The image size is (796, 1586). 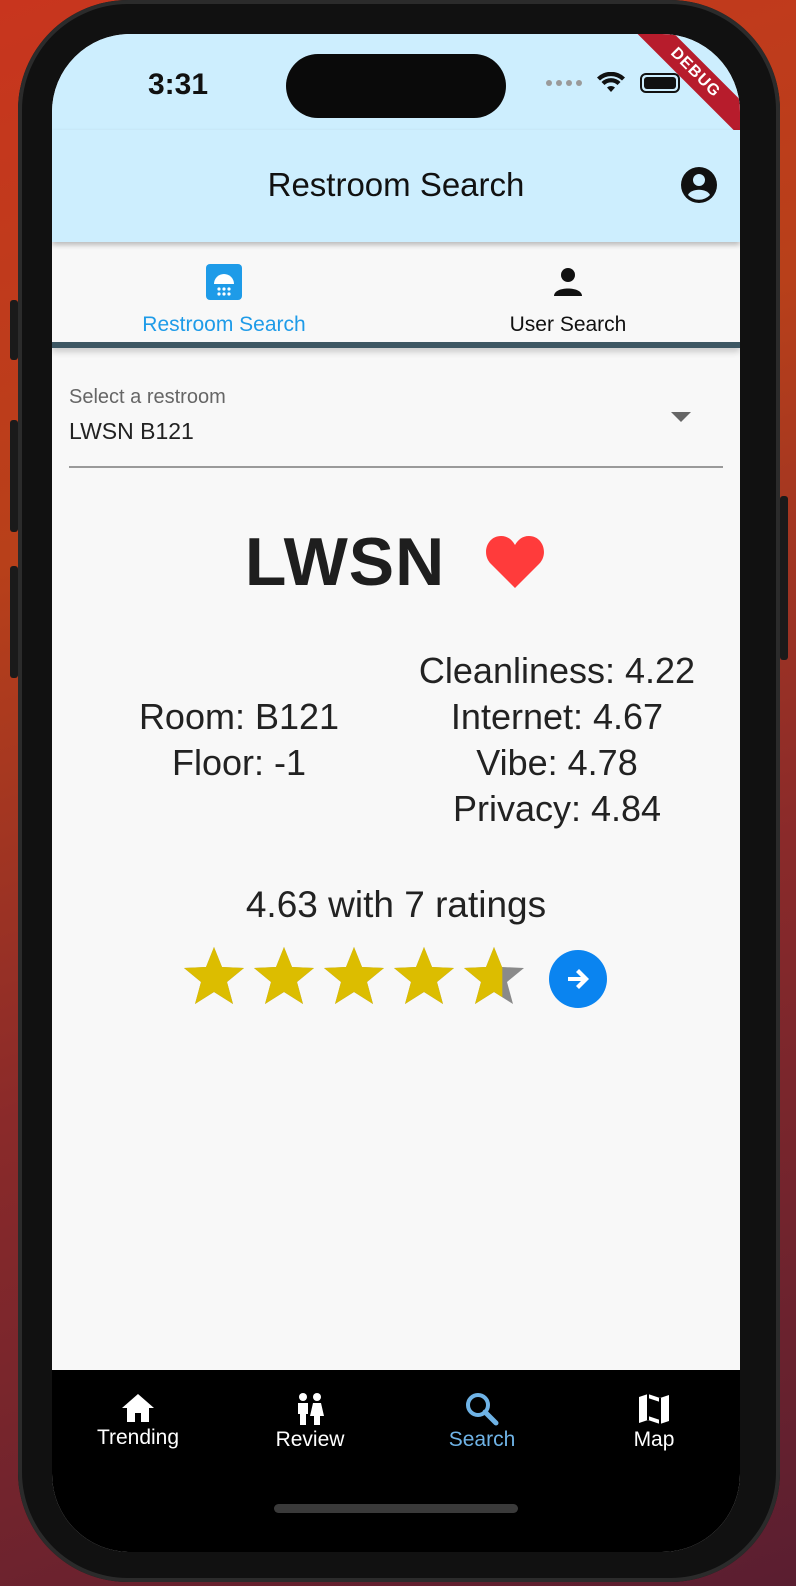 I want to click on building-name: LWSN, so click(x=345, y=562).